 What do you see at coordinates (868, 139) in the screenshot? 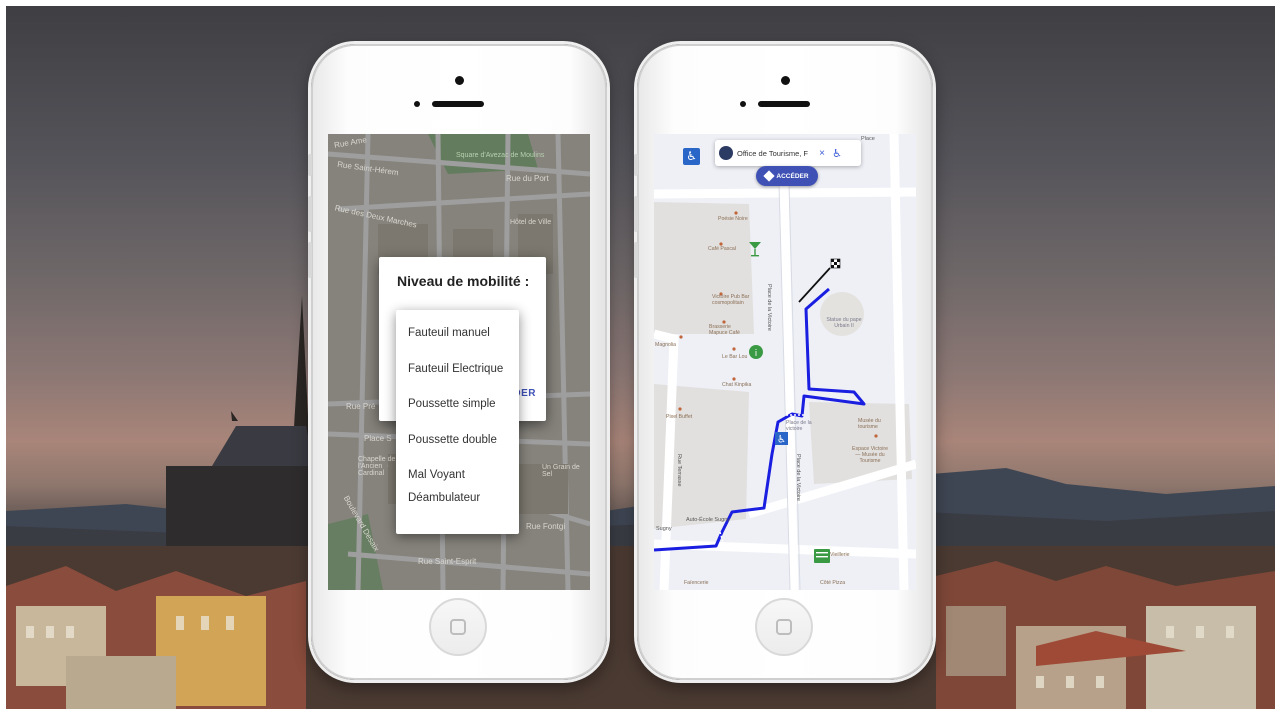
I see `street-label: Place` at bounding box center [868, 139].